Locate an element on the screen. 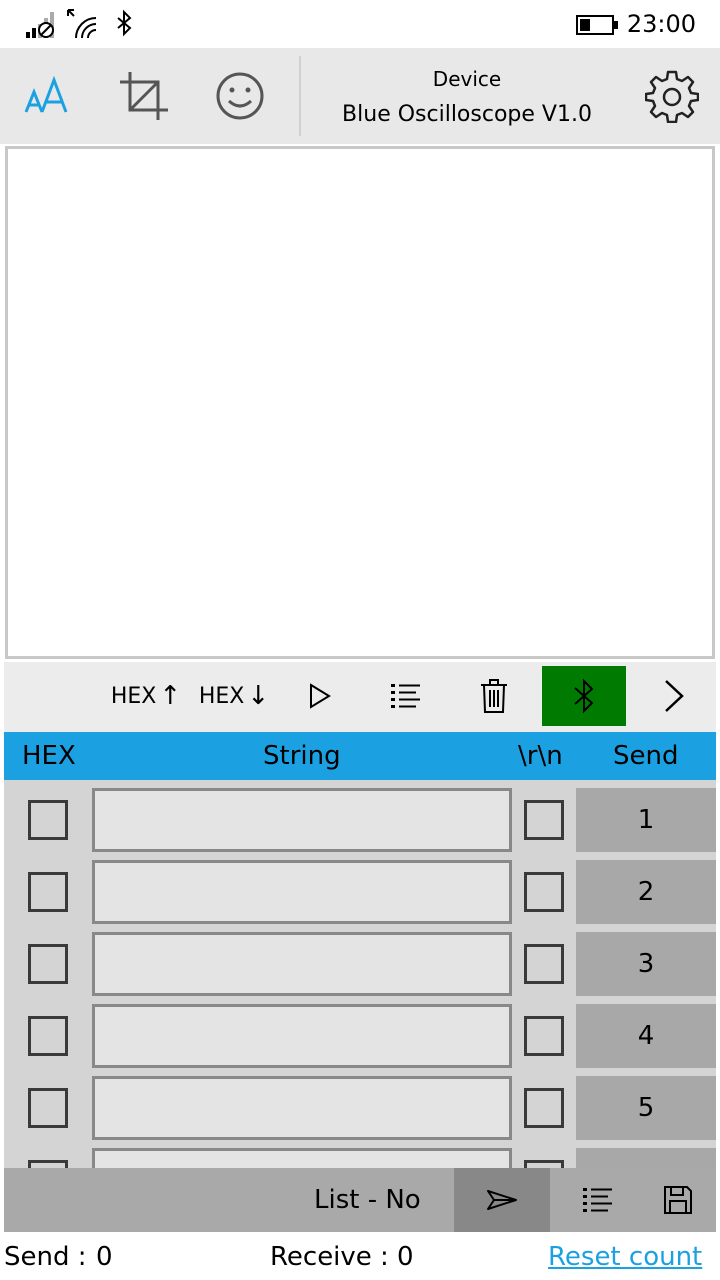 This screenshot has height=1280, width=720. send-row: 5 is located at coordinates (360, 1104).